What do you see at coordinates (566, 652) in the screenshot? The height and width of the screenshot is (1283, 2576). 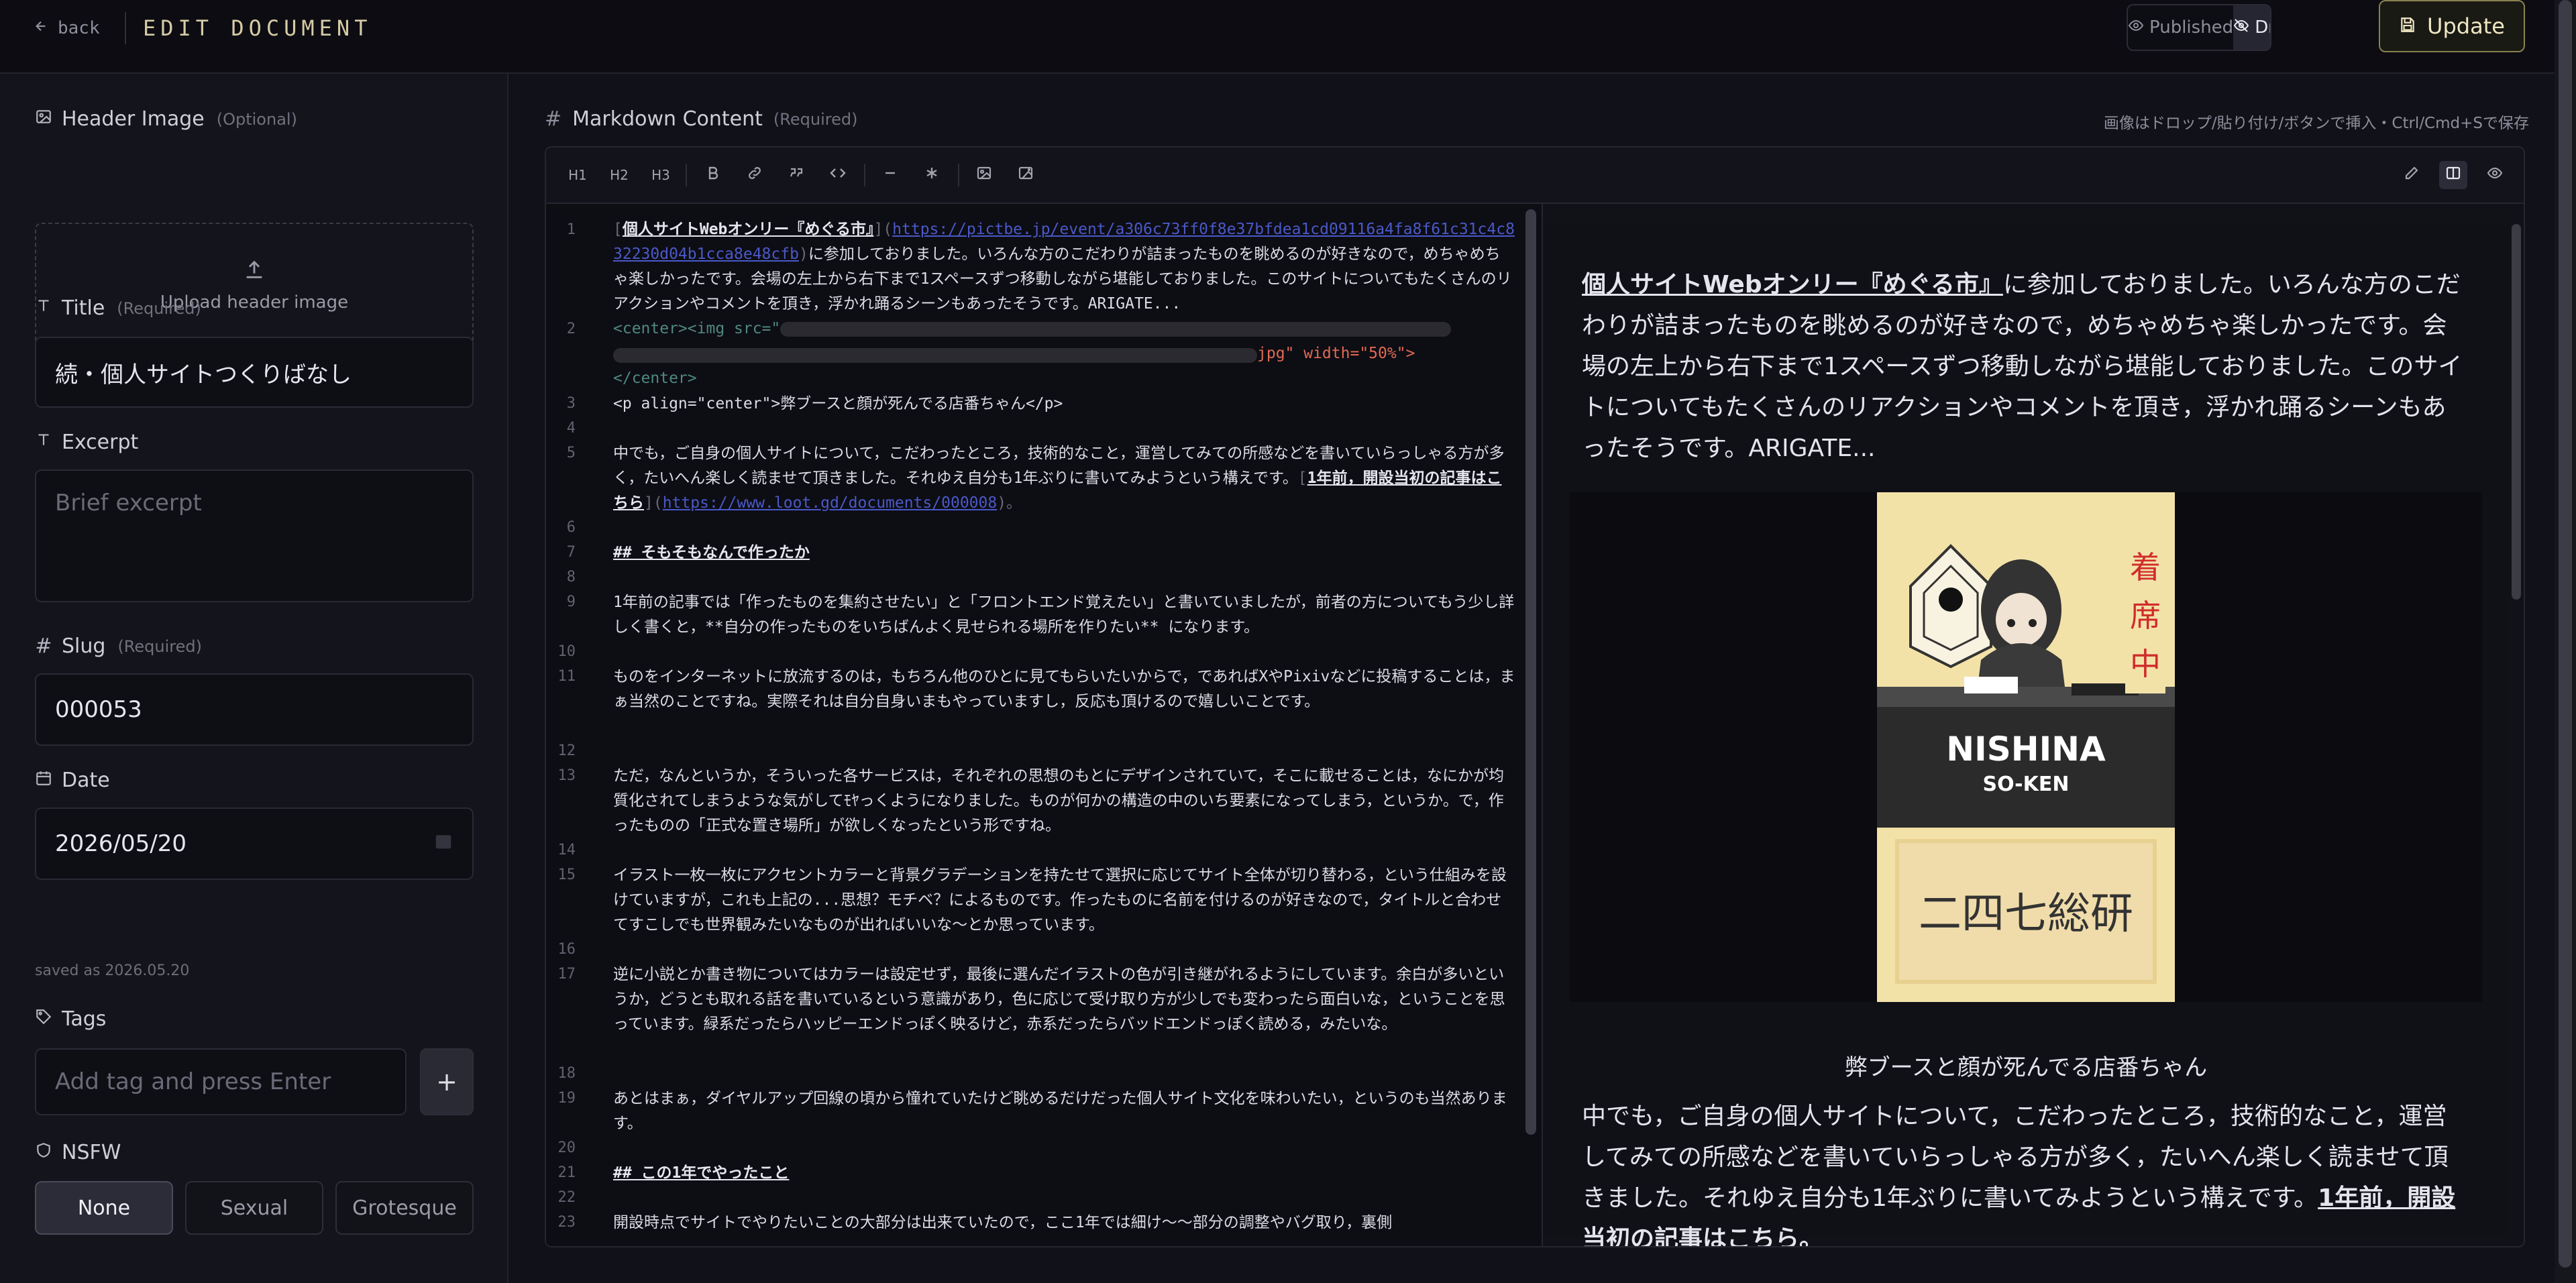 I see `line-number: 10` at bounding box center [566, 652].